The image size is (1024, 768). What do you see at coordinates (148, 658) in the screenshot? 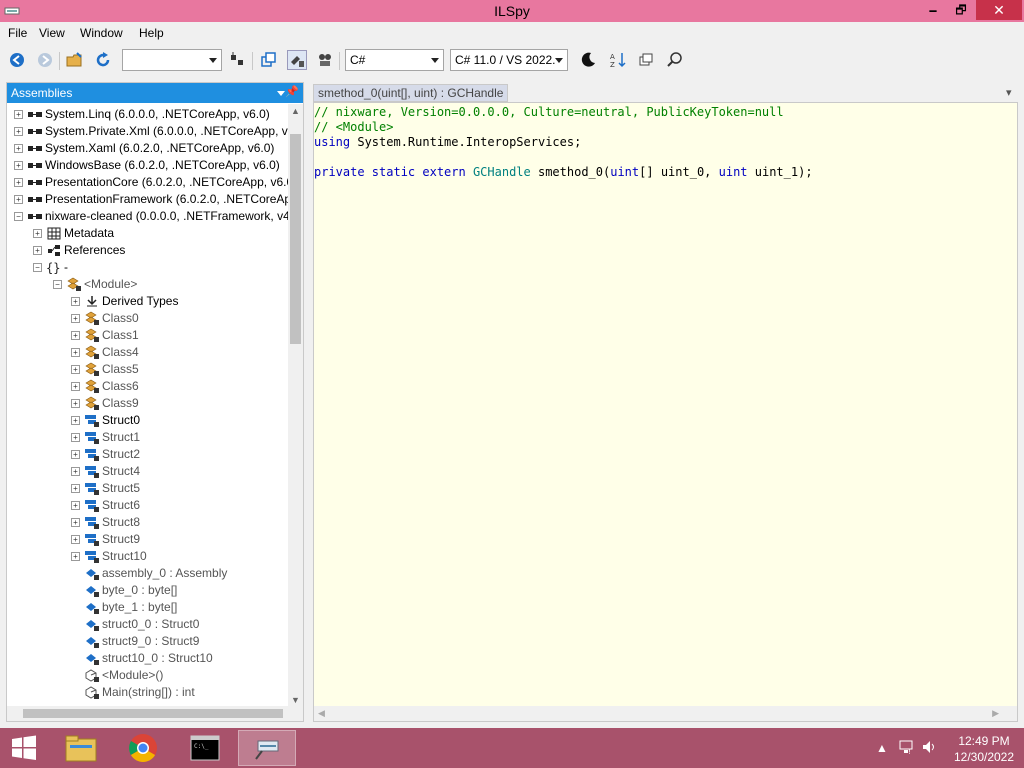
I see `tree-node: struct10_0 : Struct10` at bounding box center [148, 658].